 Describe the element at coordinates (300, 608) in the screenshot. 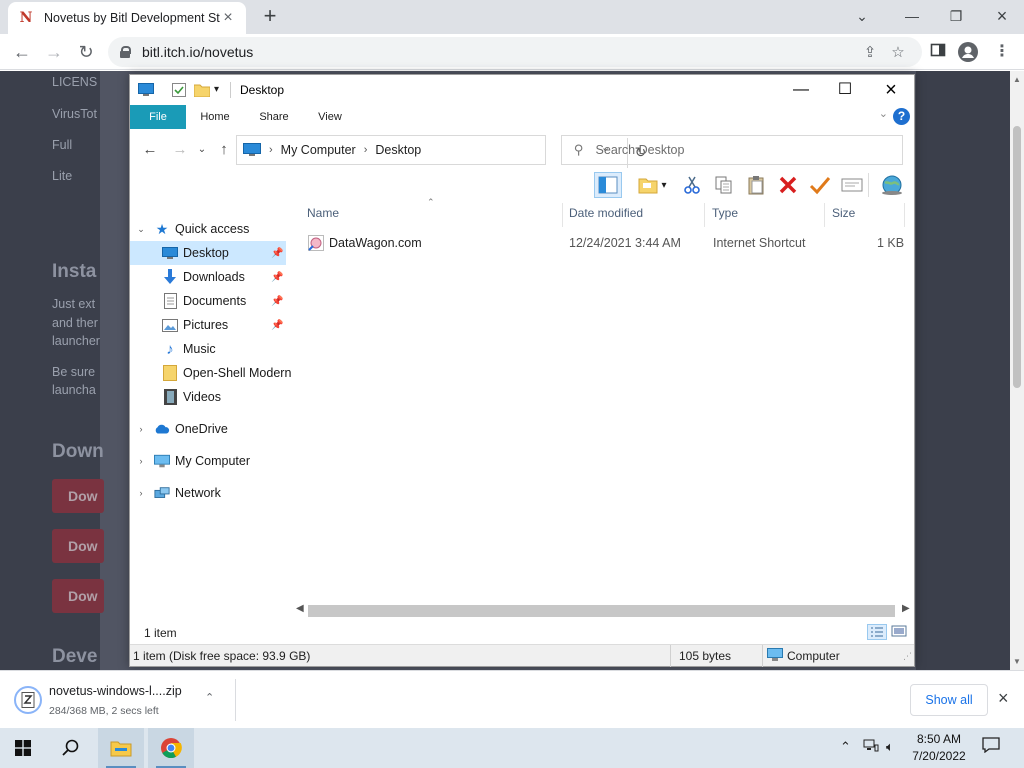

I see `scroll-left-arrow-icon: ◀` at that location.